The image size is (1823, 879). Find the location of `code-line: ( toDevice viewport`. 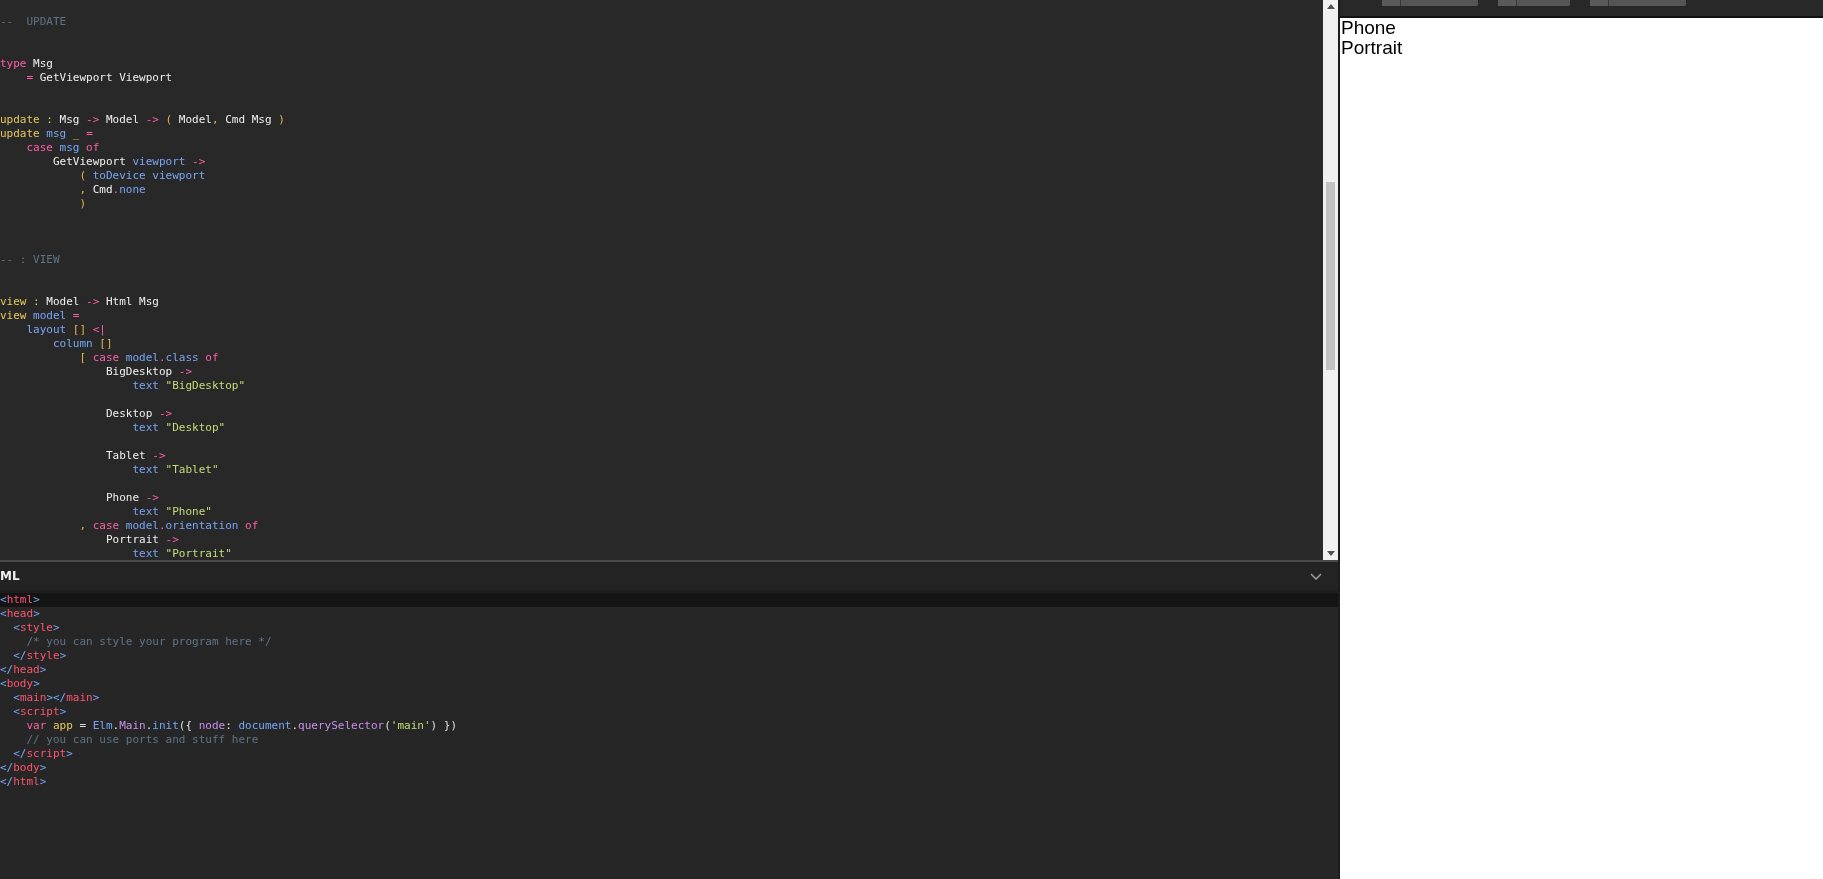

code-line: ( toDevice viewport is located at coordinates (142, 175).